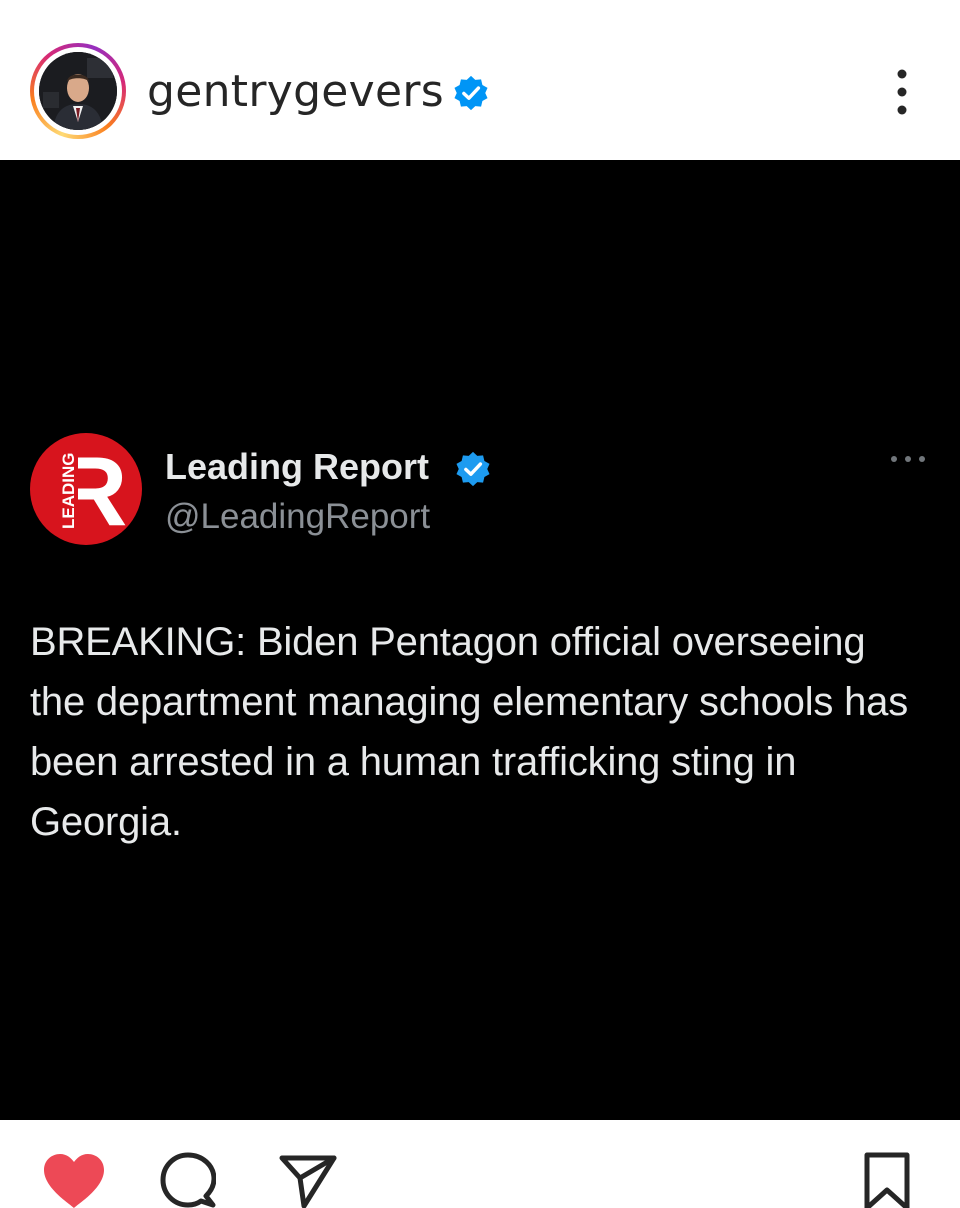 The width and height of the screenshot is (960, 1208). I want to click on post-actions, so click(480, 1164).